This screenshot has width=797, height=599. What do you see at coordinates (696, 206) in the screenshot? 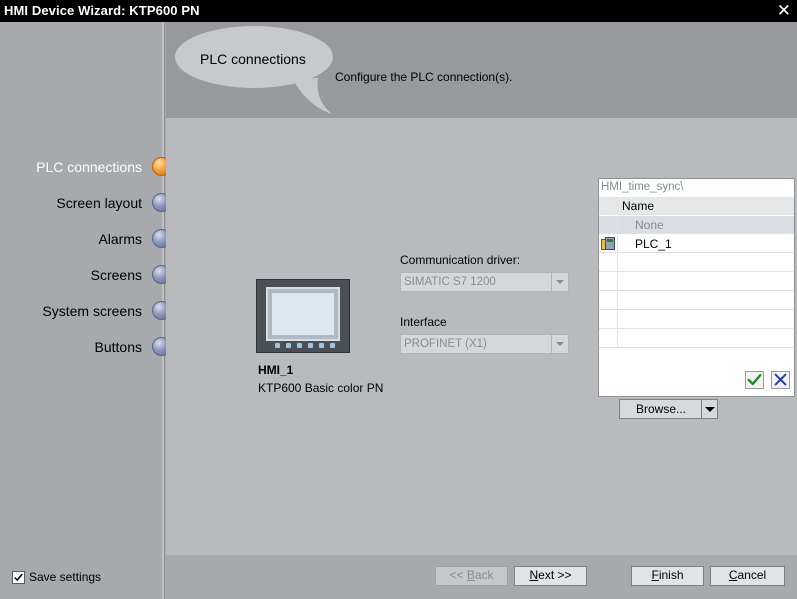
I see `picker-column-header: Name` at bounding box center [696, 206].